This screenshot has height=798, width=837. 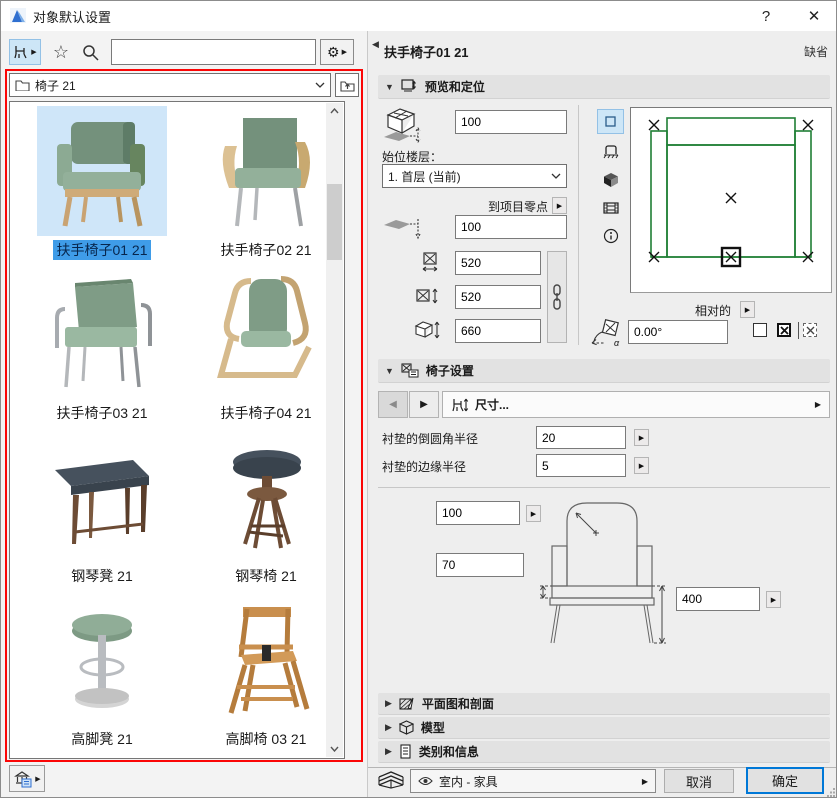 I want to click on layers-icon, so click(x=391, y=780).